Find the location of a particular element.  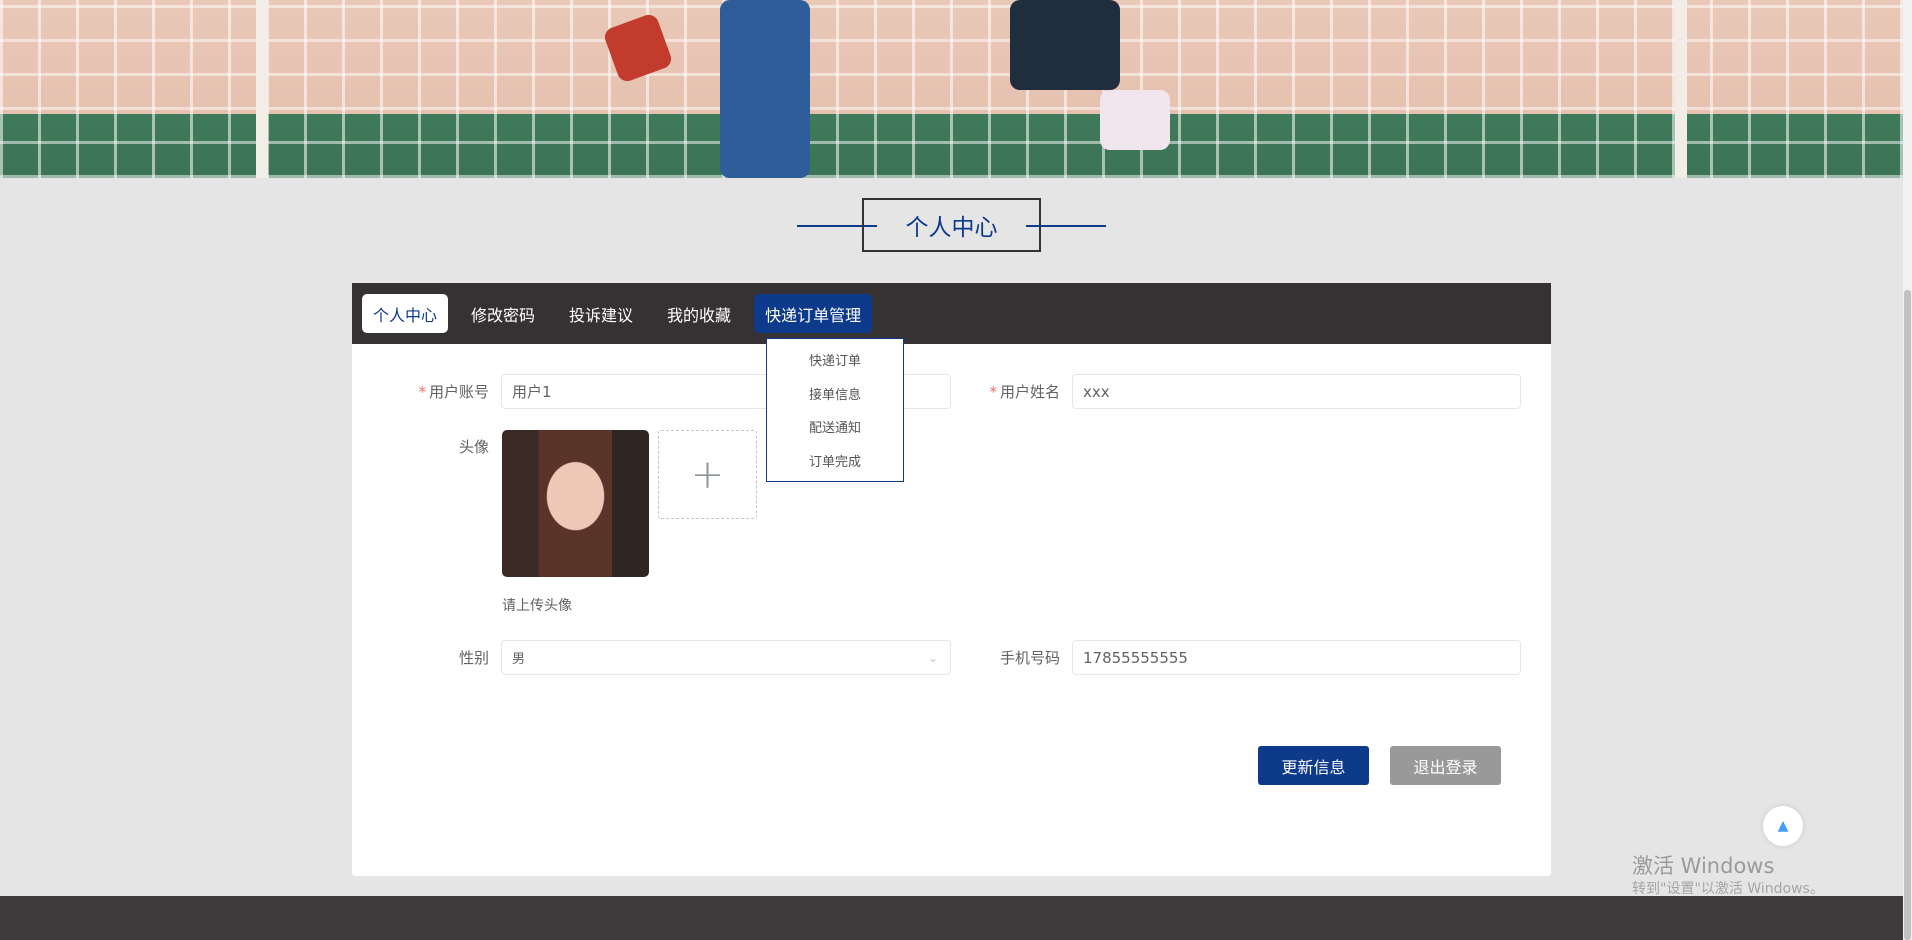

name-label-text: 用户姓名 is located at coordinates (1029, 392).